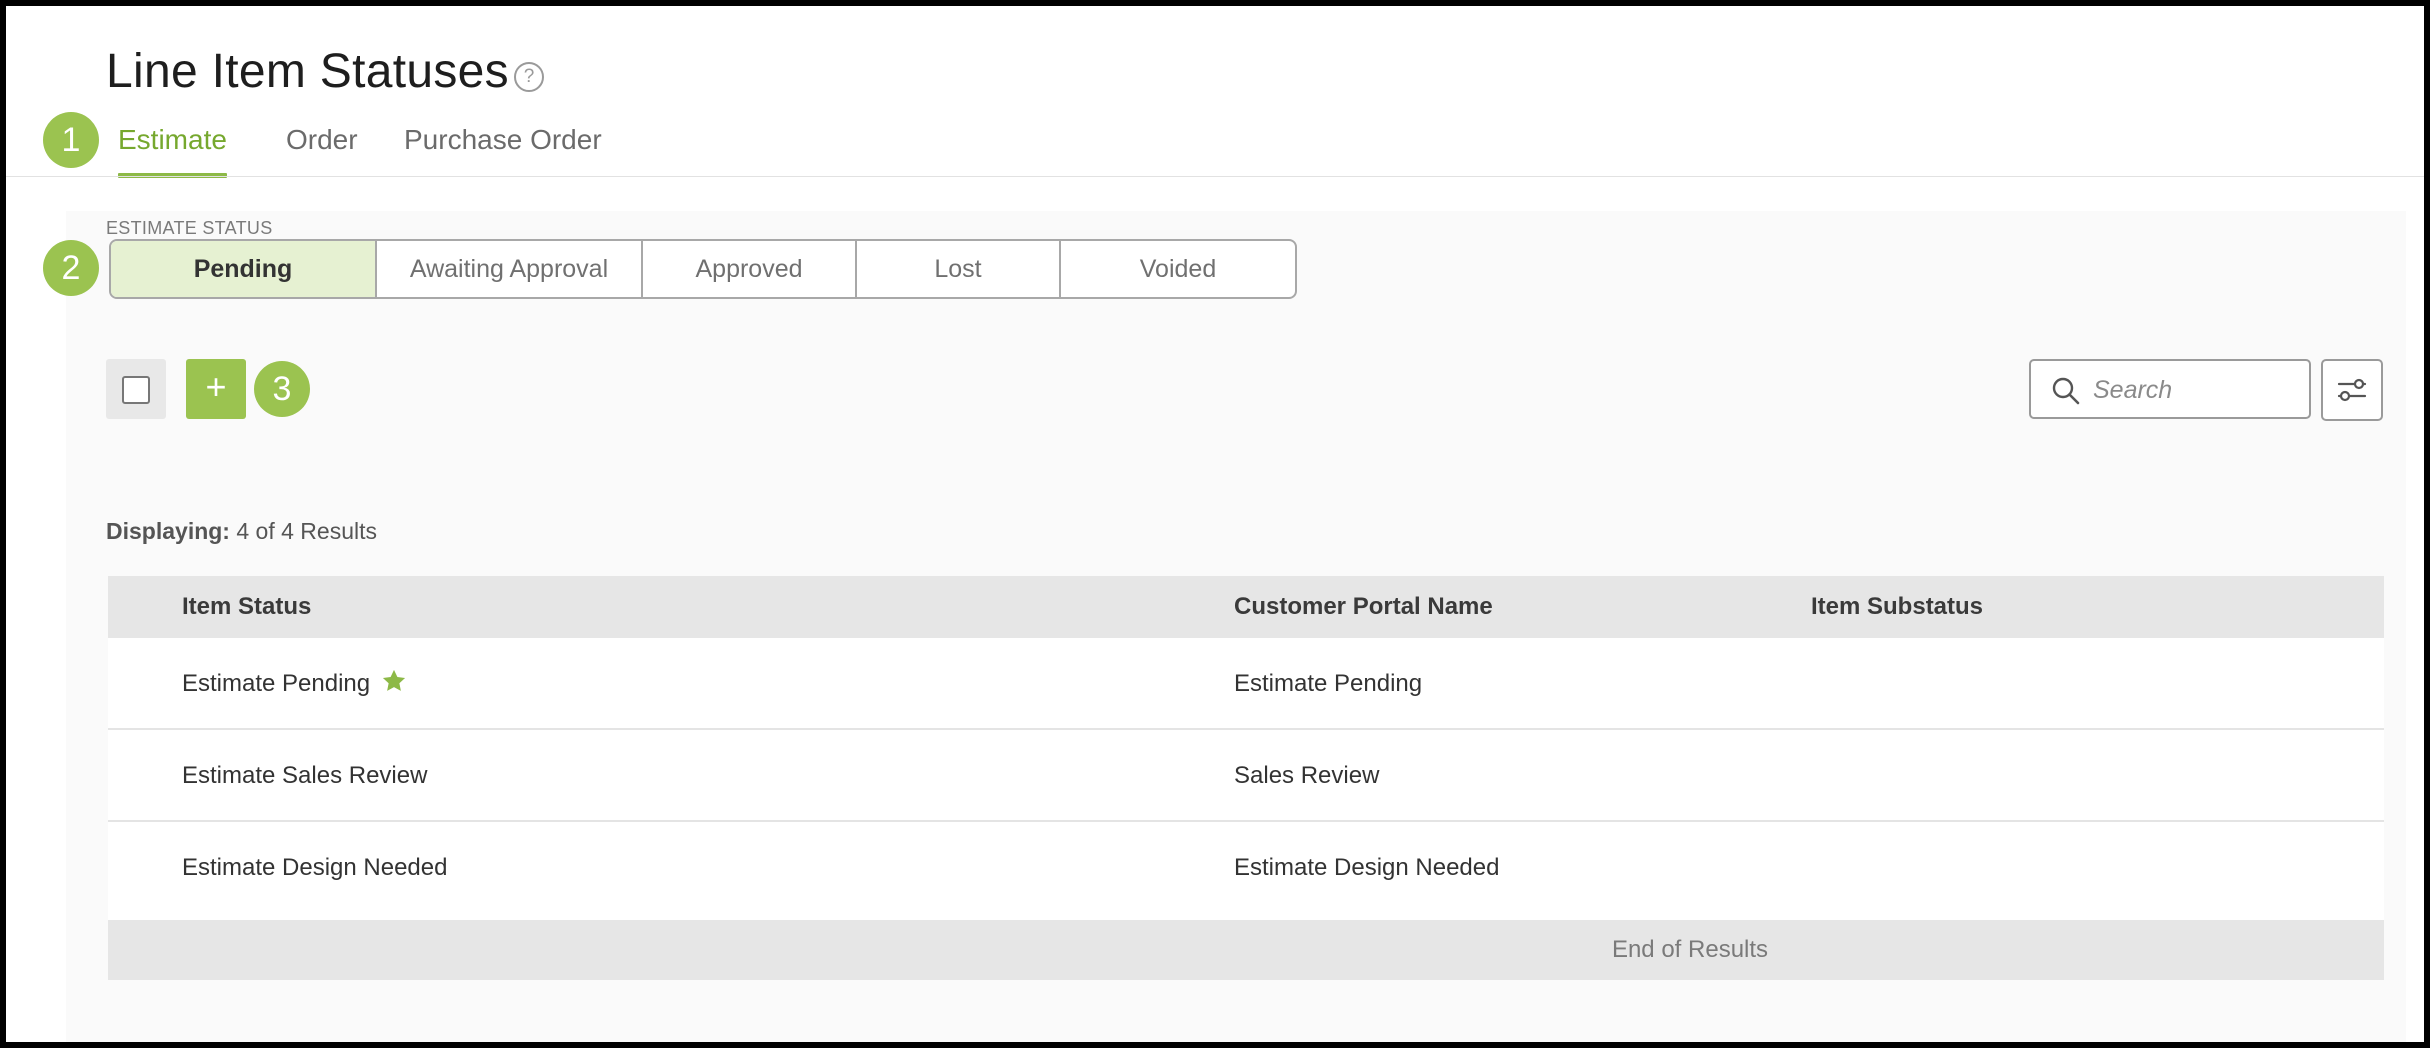  What do you see at coordinates (529, 77) in the screenshot?
I see `help-icon: ?` at bounding box center [529, 77].